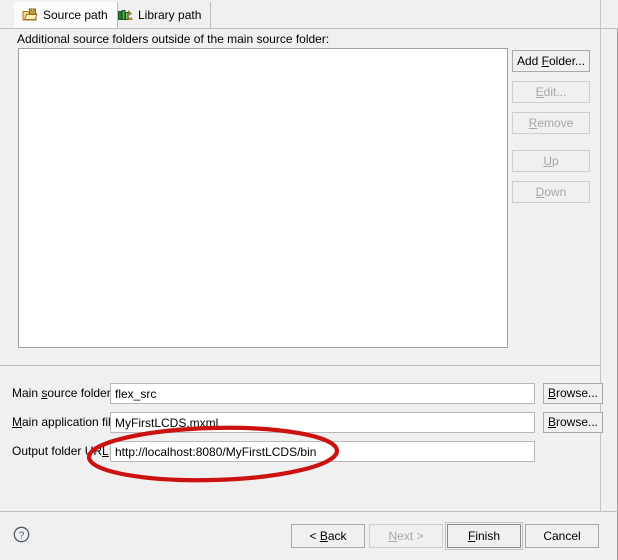 The image size is (618, 560). I want to click on output-folder-url-label: Output folder URL:, so click(62, 451).